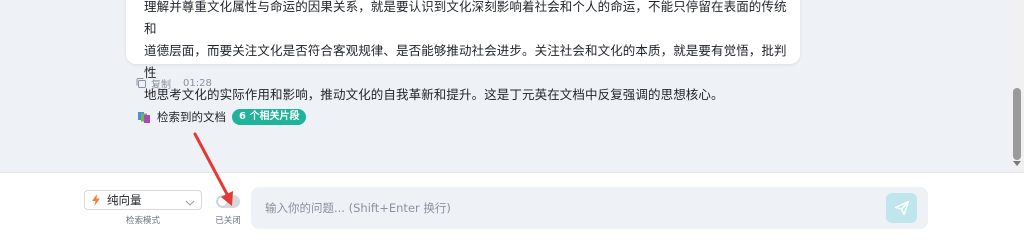 This screenshot has width=1024, height=252. What do you see at coordinates (96, 200) in the screenshot?
I see `bolt-icon` at bounding box center [96, 200].